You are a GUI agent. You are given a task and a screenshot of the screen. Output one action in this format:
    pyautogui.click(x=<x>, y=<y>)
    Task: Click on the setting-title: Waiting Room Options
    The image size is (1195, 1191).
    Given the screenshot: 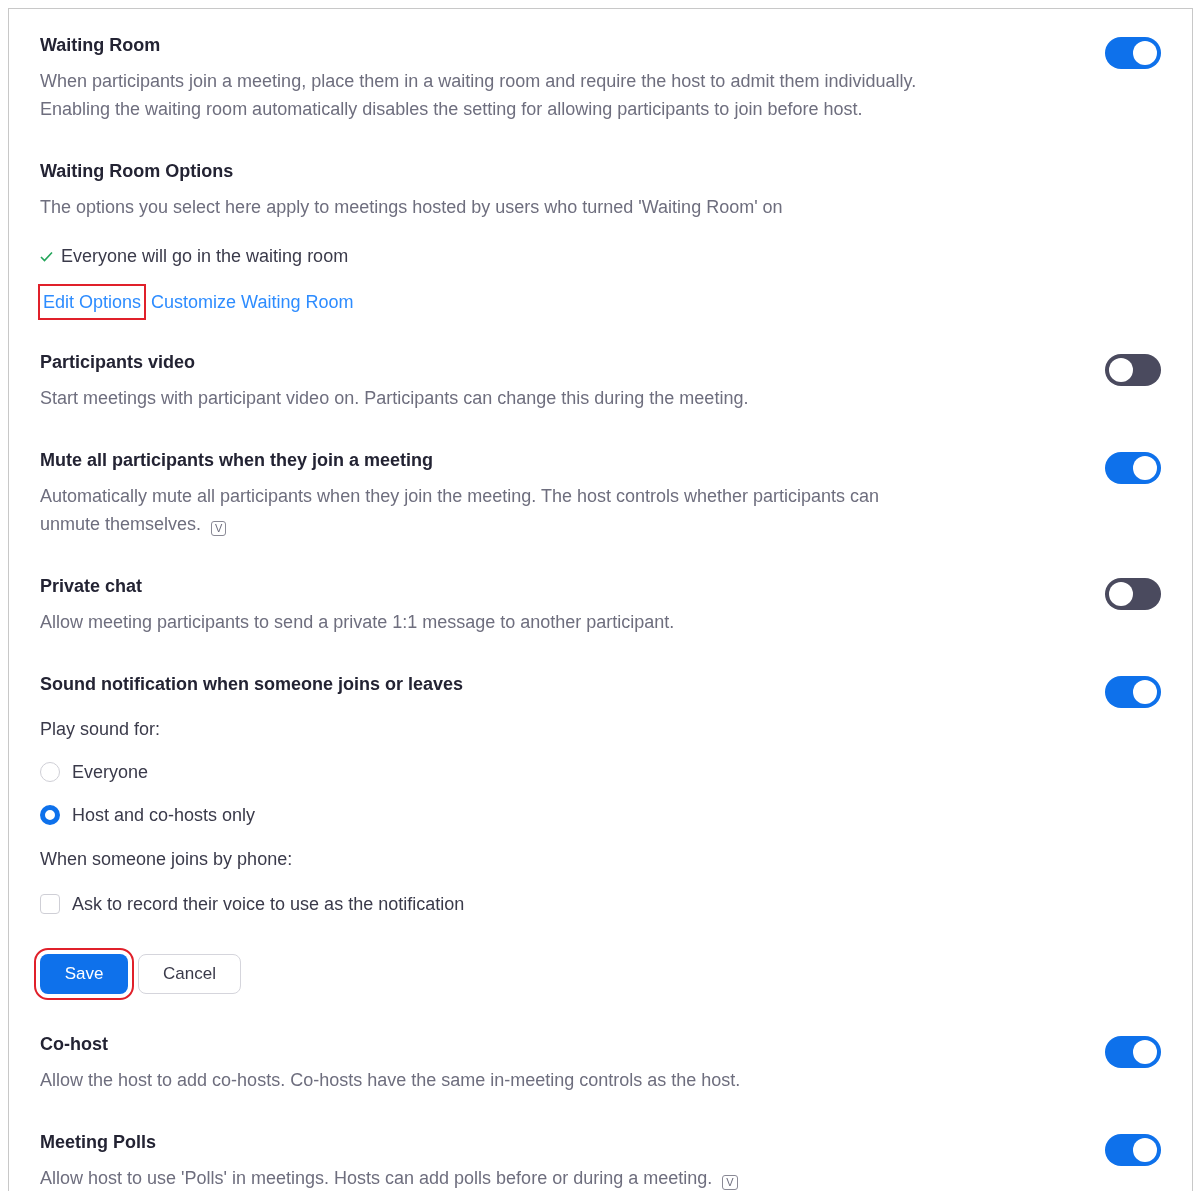 What is the action you would take?
    pyautogui.click(x=137, y=171)
    